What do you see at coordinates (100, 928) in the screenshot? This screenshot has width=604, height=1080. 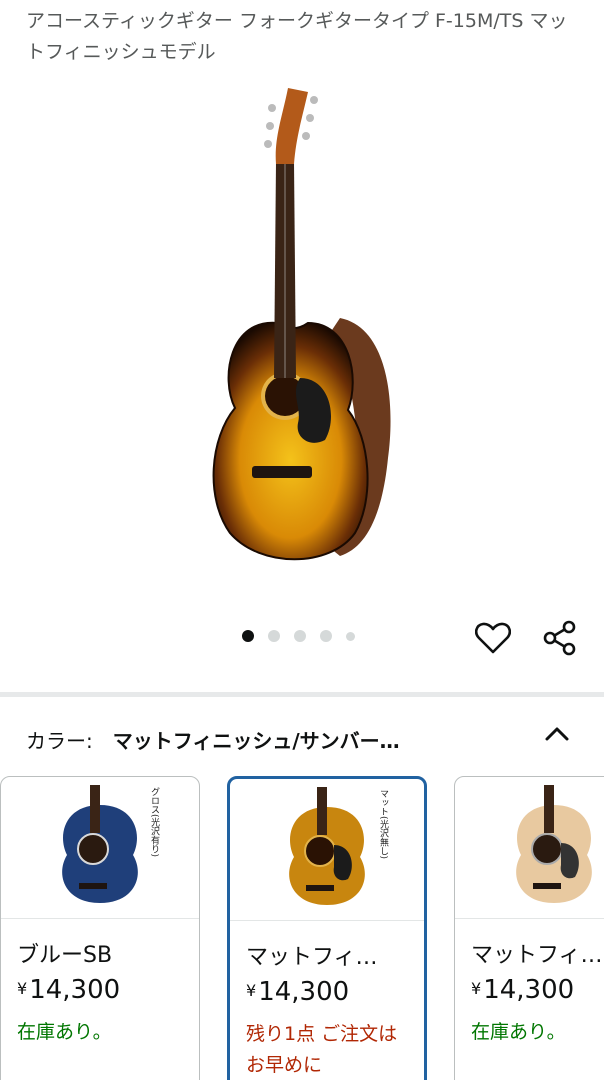 I see `color-swatch-card: グロス(光沢有り) ブルーSB ¥14,300 在庫あり。` at bounding box center [100, 928].